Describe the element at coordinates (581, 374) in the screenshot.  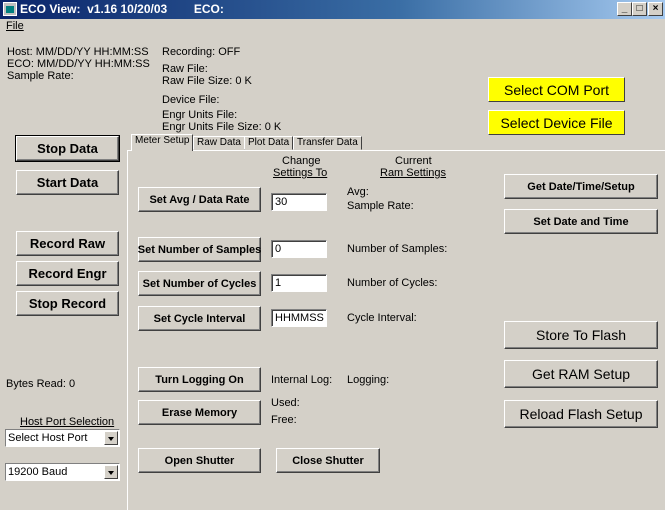
I see `get-ram-setup-button: Get RAM Setup` at that location.